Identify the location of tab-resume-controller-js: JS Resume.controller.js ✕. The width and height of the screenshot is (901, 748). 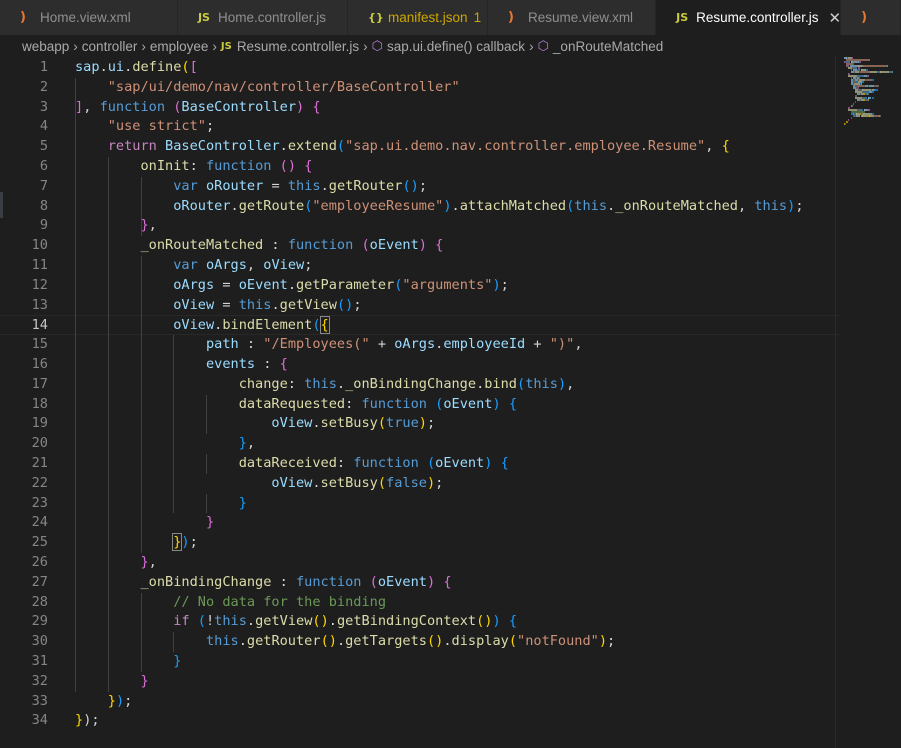
(749, 17).